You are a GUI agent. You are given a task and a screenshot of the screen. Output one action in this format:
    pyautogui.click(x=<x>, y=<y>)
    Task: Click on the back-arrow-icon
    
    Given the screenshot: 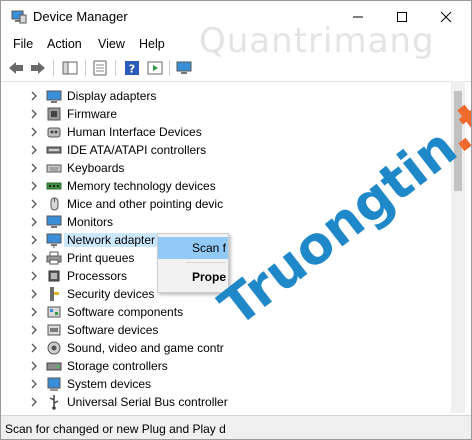 What is the action you would take?
    pyautogui.click(x=16, y=68)
    